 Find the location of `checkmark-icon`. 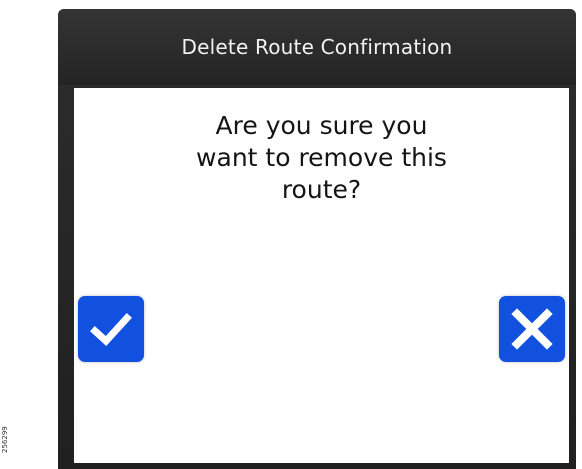

checkmark-icon is located at coordinates (111, 329).